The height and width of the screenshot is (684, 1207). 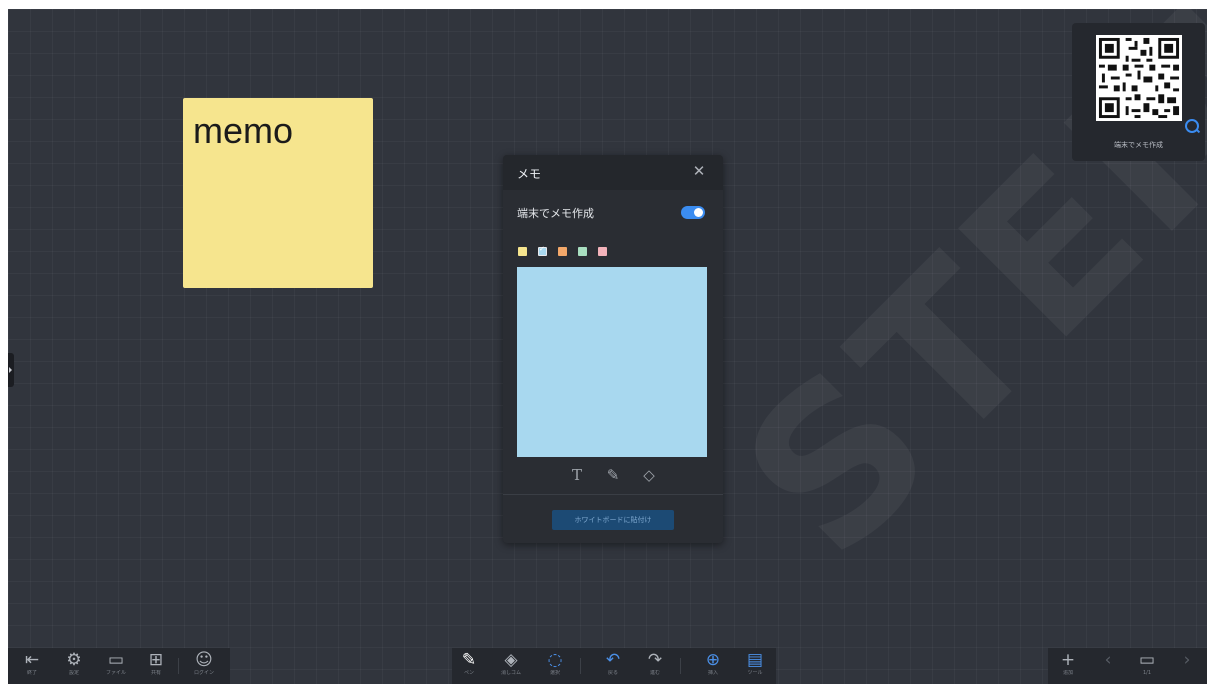 What do you see at coordinates (1147, 673) in the screenshot?
I see `pages-label: 1/1` at bounding box center [1147, 673].